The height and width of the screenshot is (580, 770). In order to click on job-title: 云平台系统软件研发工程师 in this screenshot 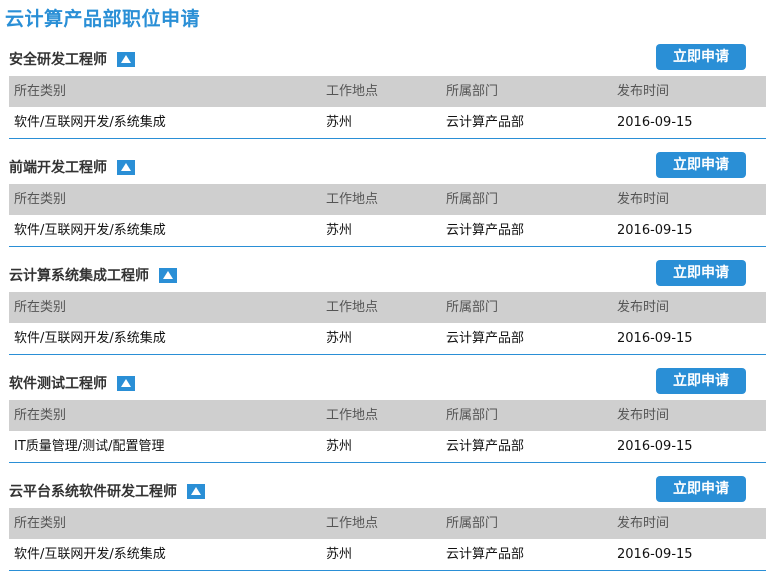, I will do `click(107, 491)`.